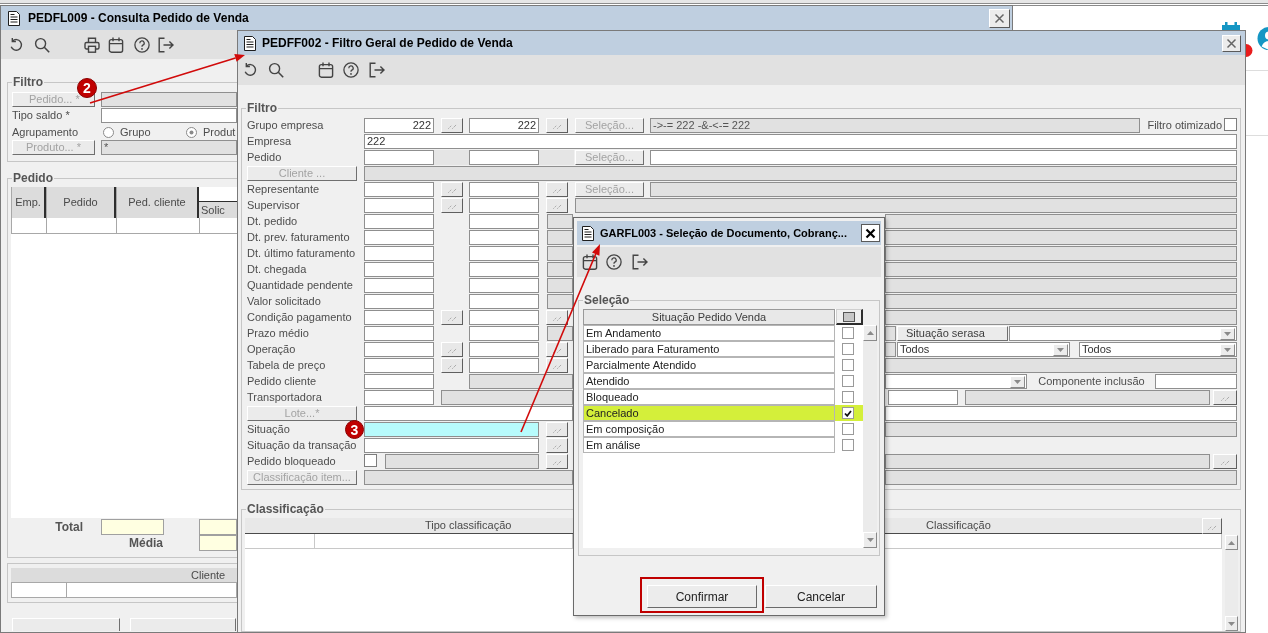  Describe the element at coordinates (702, 596) in the screenshot. I see `dialog-button: Confirmar` at that location.